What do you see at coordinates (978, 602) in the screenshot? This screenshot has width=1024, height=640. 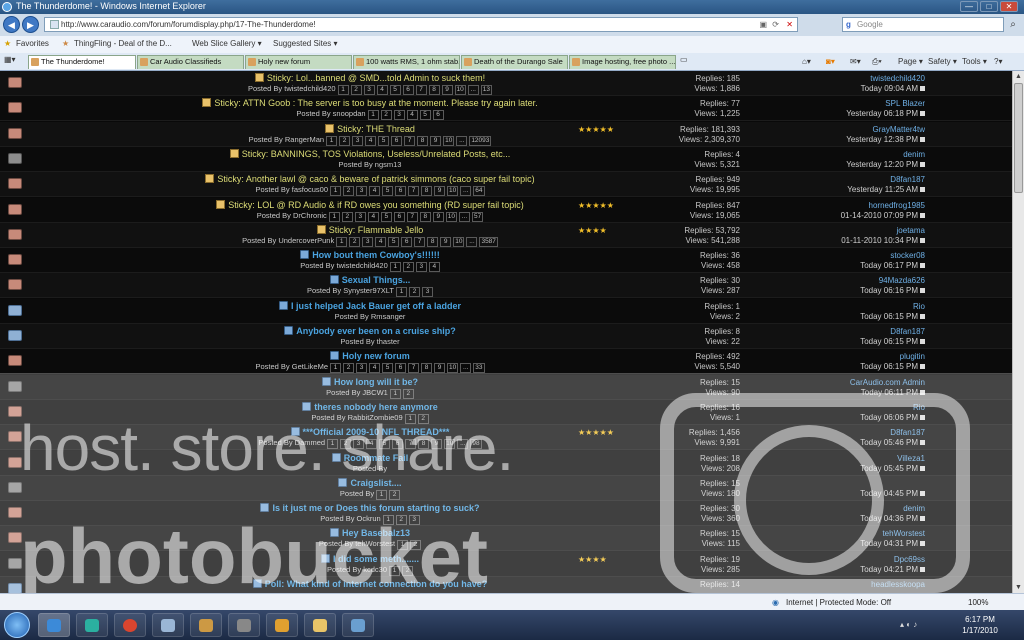 I see `zoom-level: 100%` at bounding box center [978, 602].